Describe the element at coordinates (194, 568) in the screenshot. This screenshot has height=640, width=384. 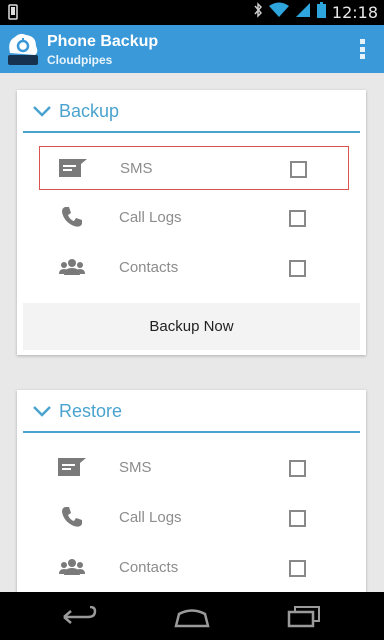
I see `restore-row-contacts: Contacts` at that location.